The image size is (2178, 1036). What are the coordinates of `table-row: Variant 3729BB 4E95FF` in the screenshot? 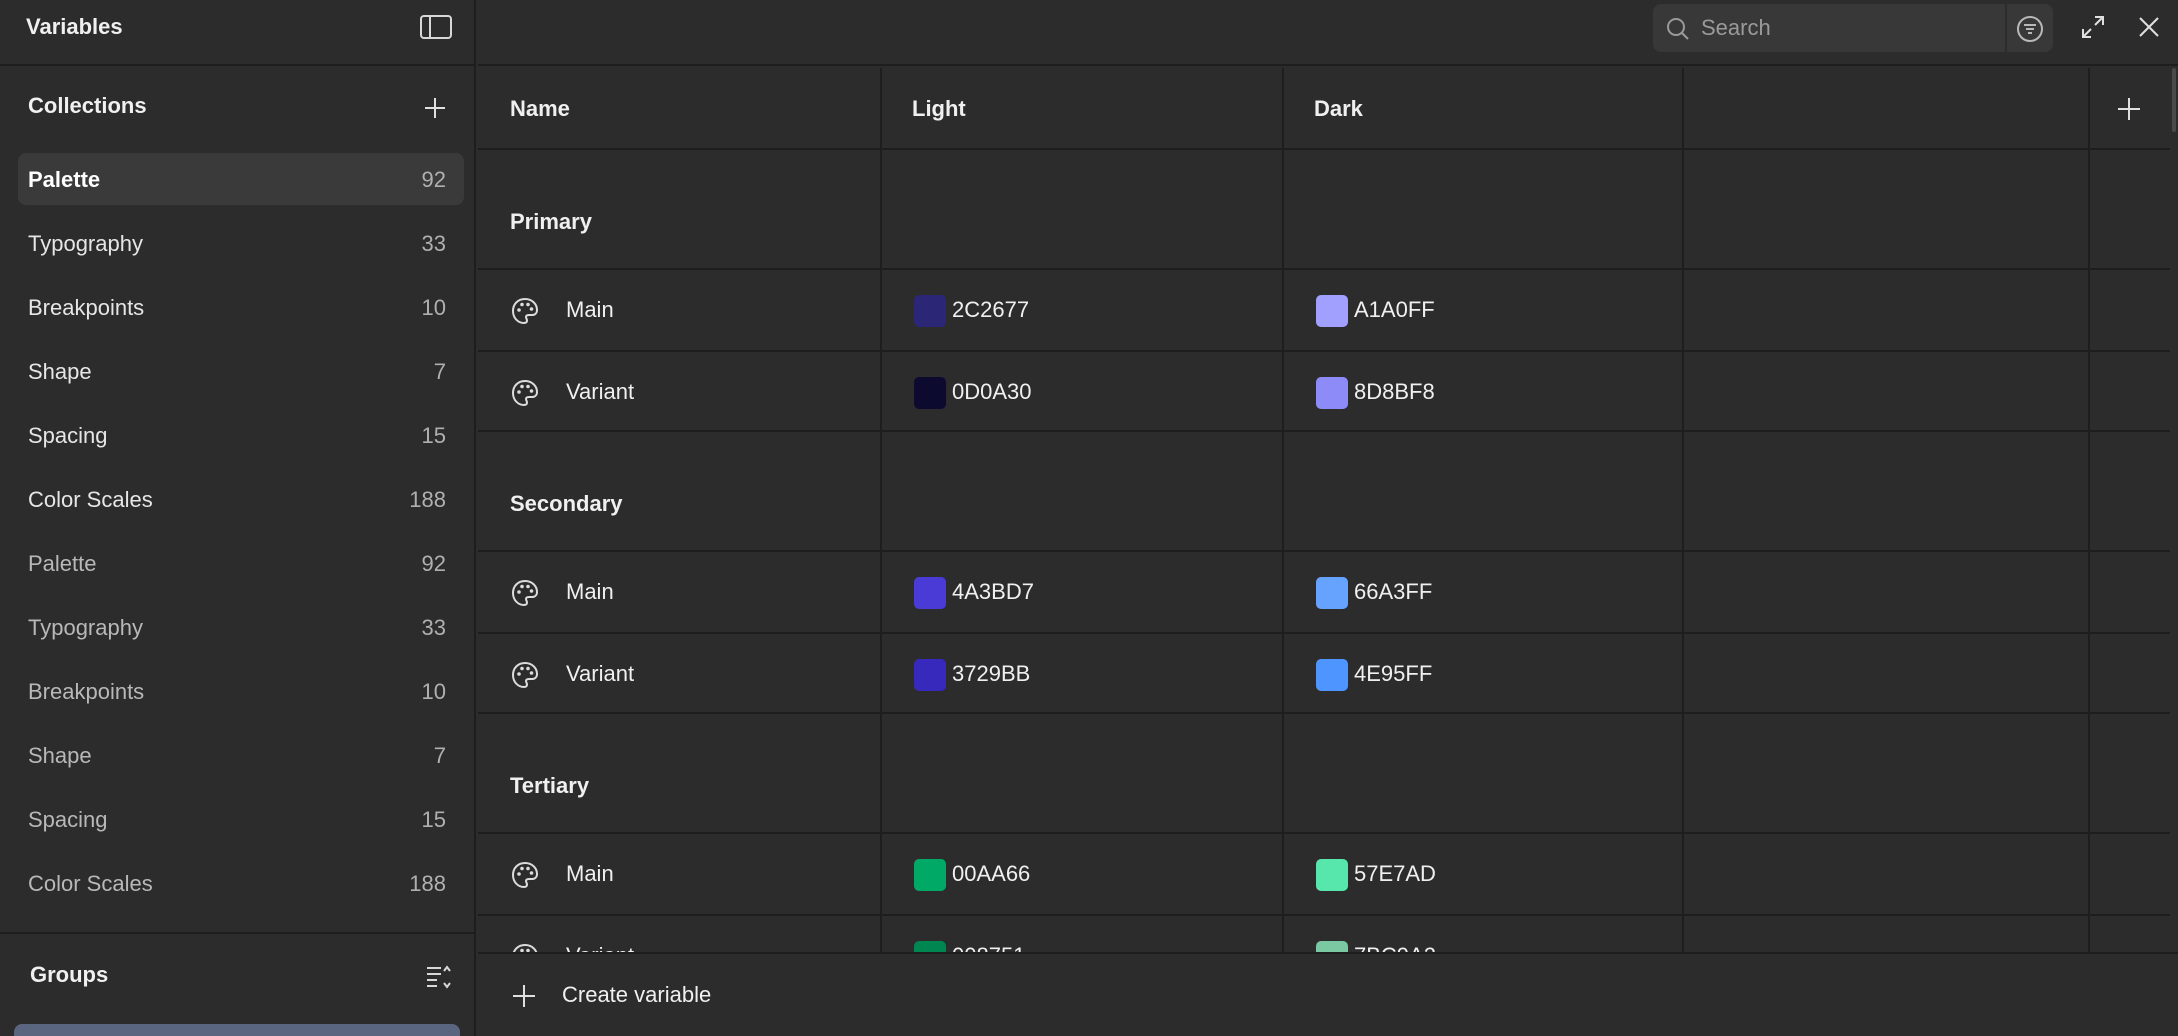 It's located at (1324, 673).